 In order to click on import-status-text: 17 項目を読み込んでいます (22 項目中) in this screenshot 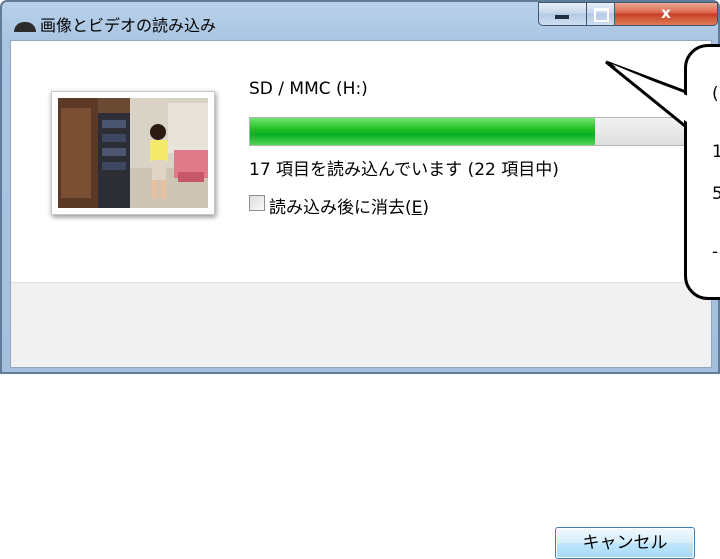, I will do `click(404, 170)`.